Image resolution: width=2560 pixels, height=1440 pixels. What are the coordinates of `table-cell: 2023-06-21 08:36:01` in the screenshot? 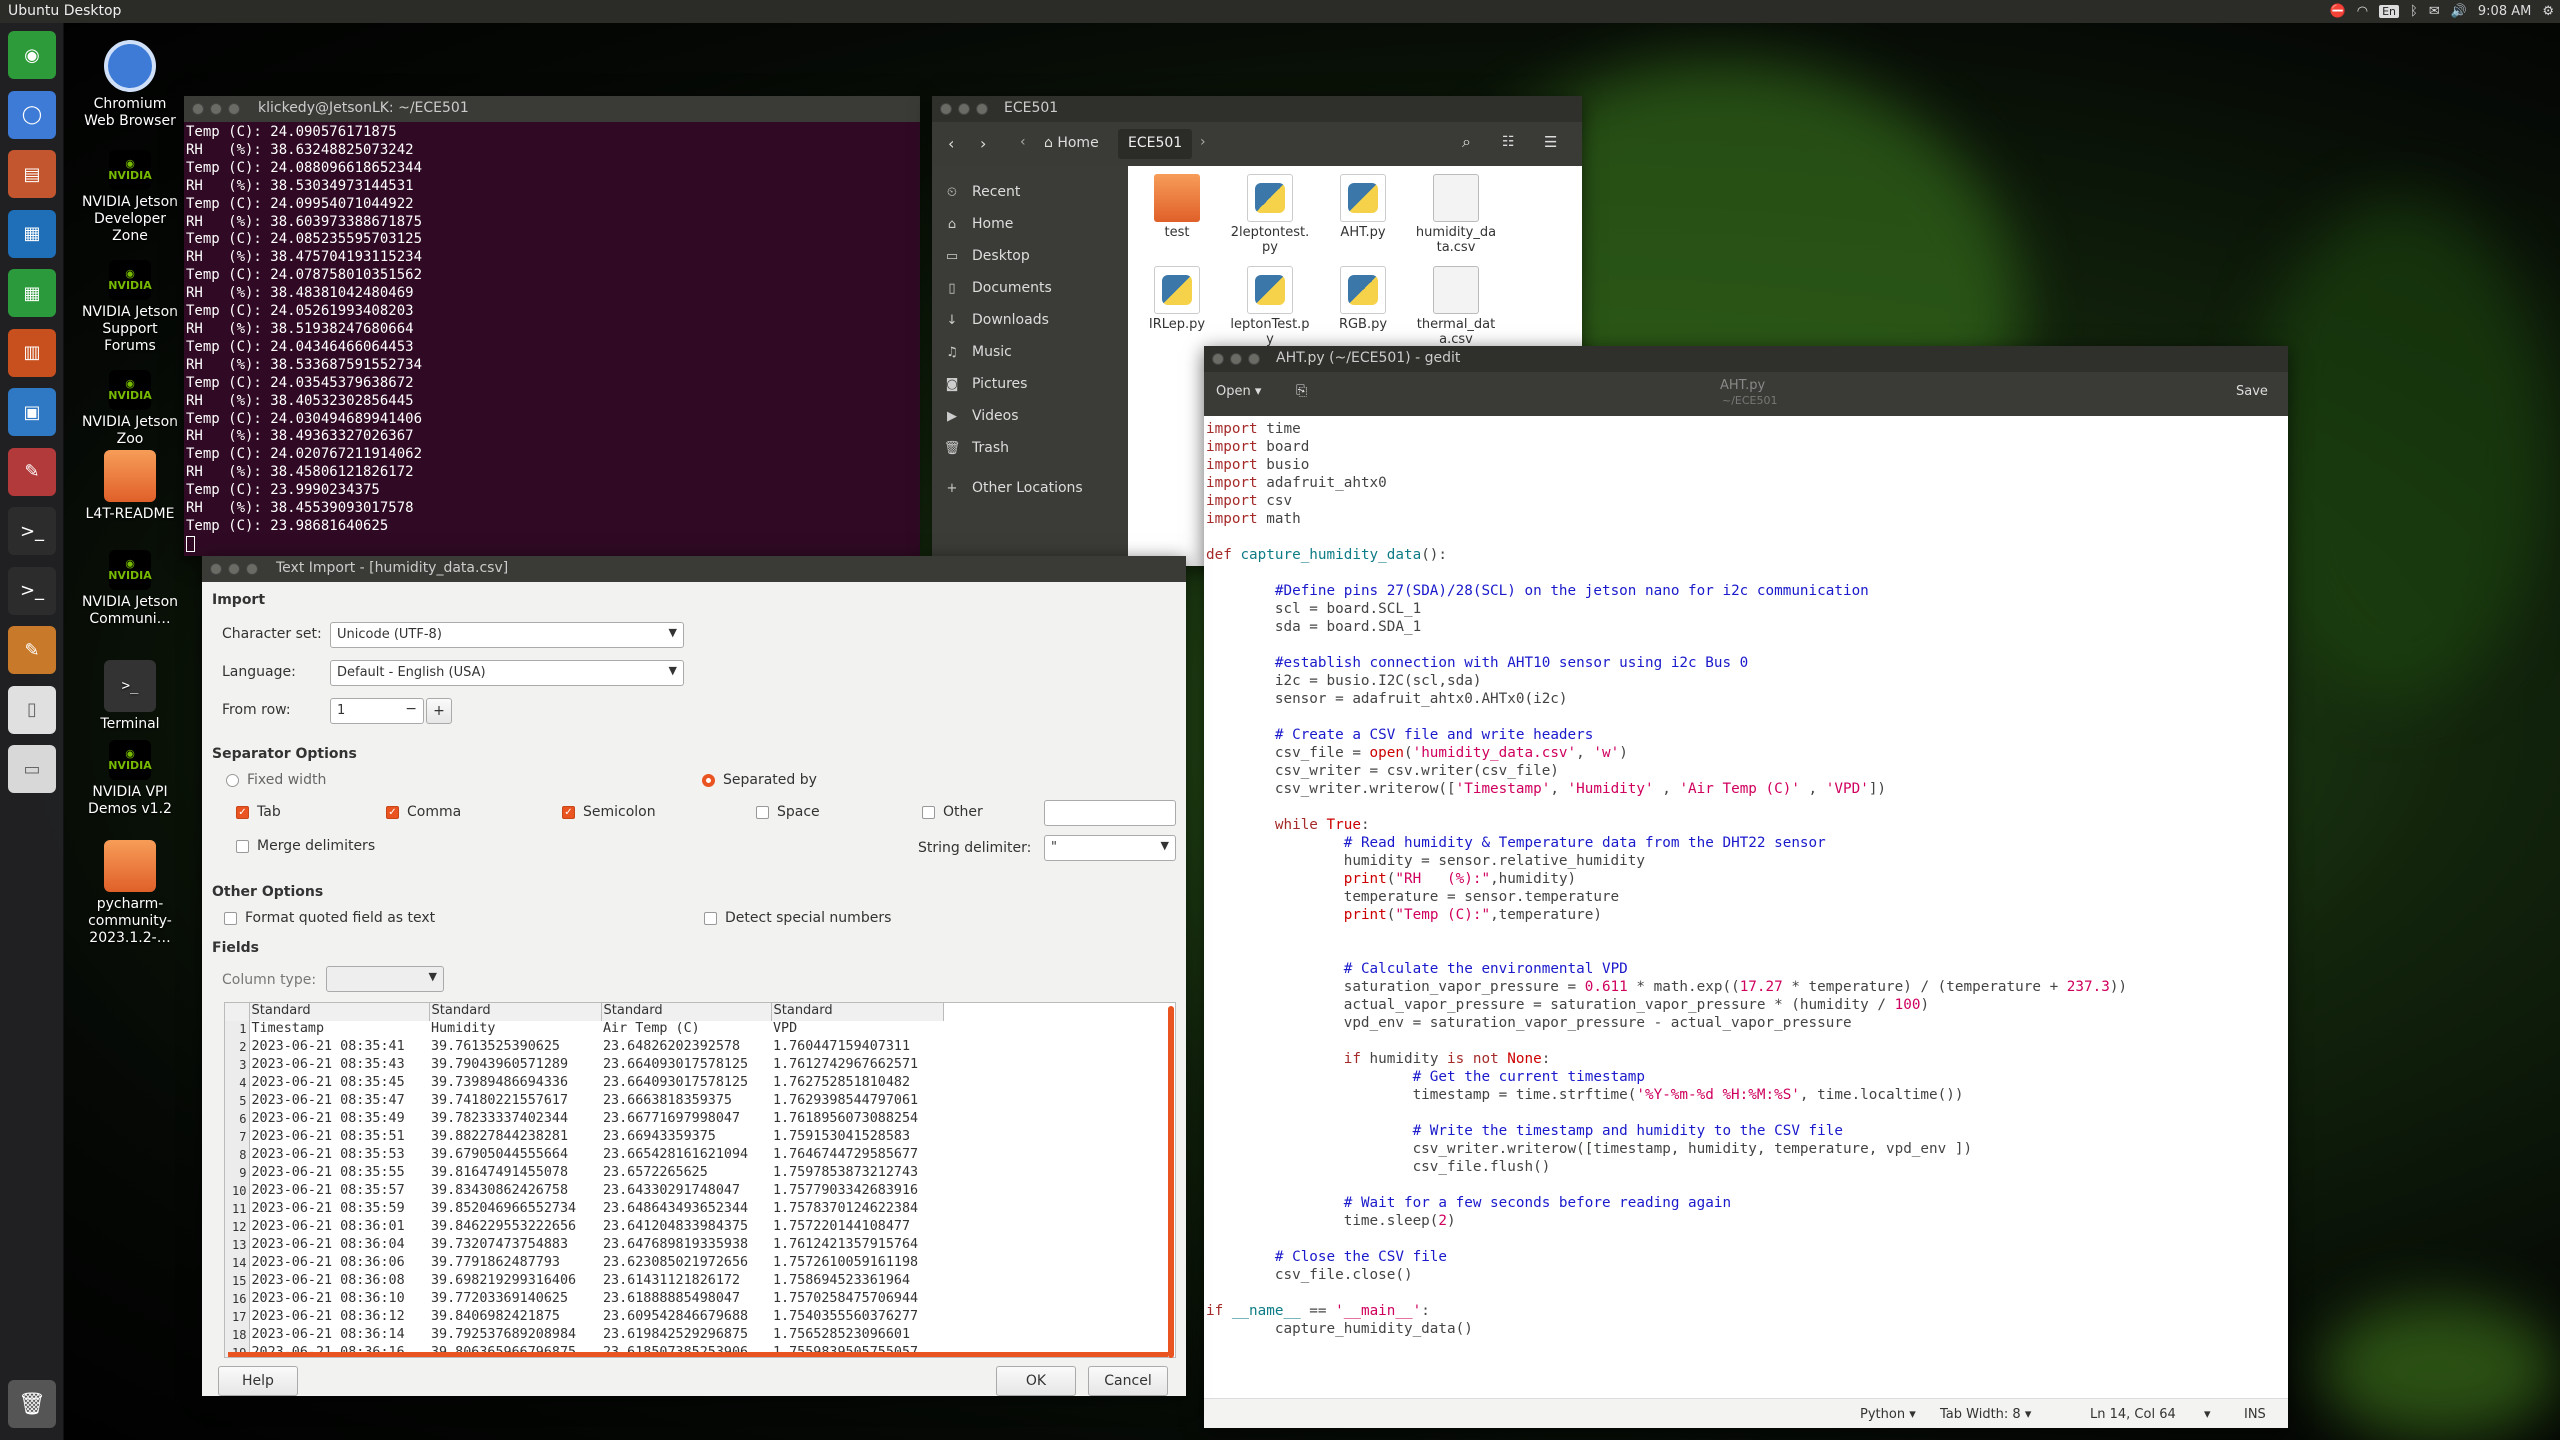 It's located at (339, 1228).